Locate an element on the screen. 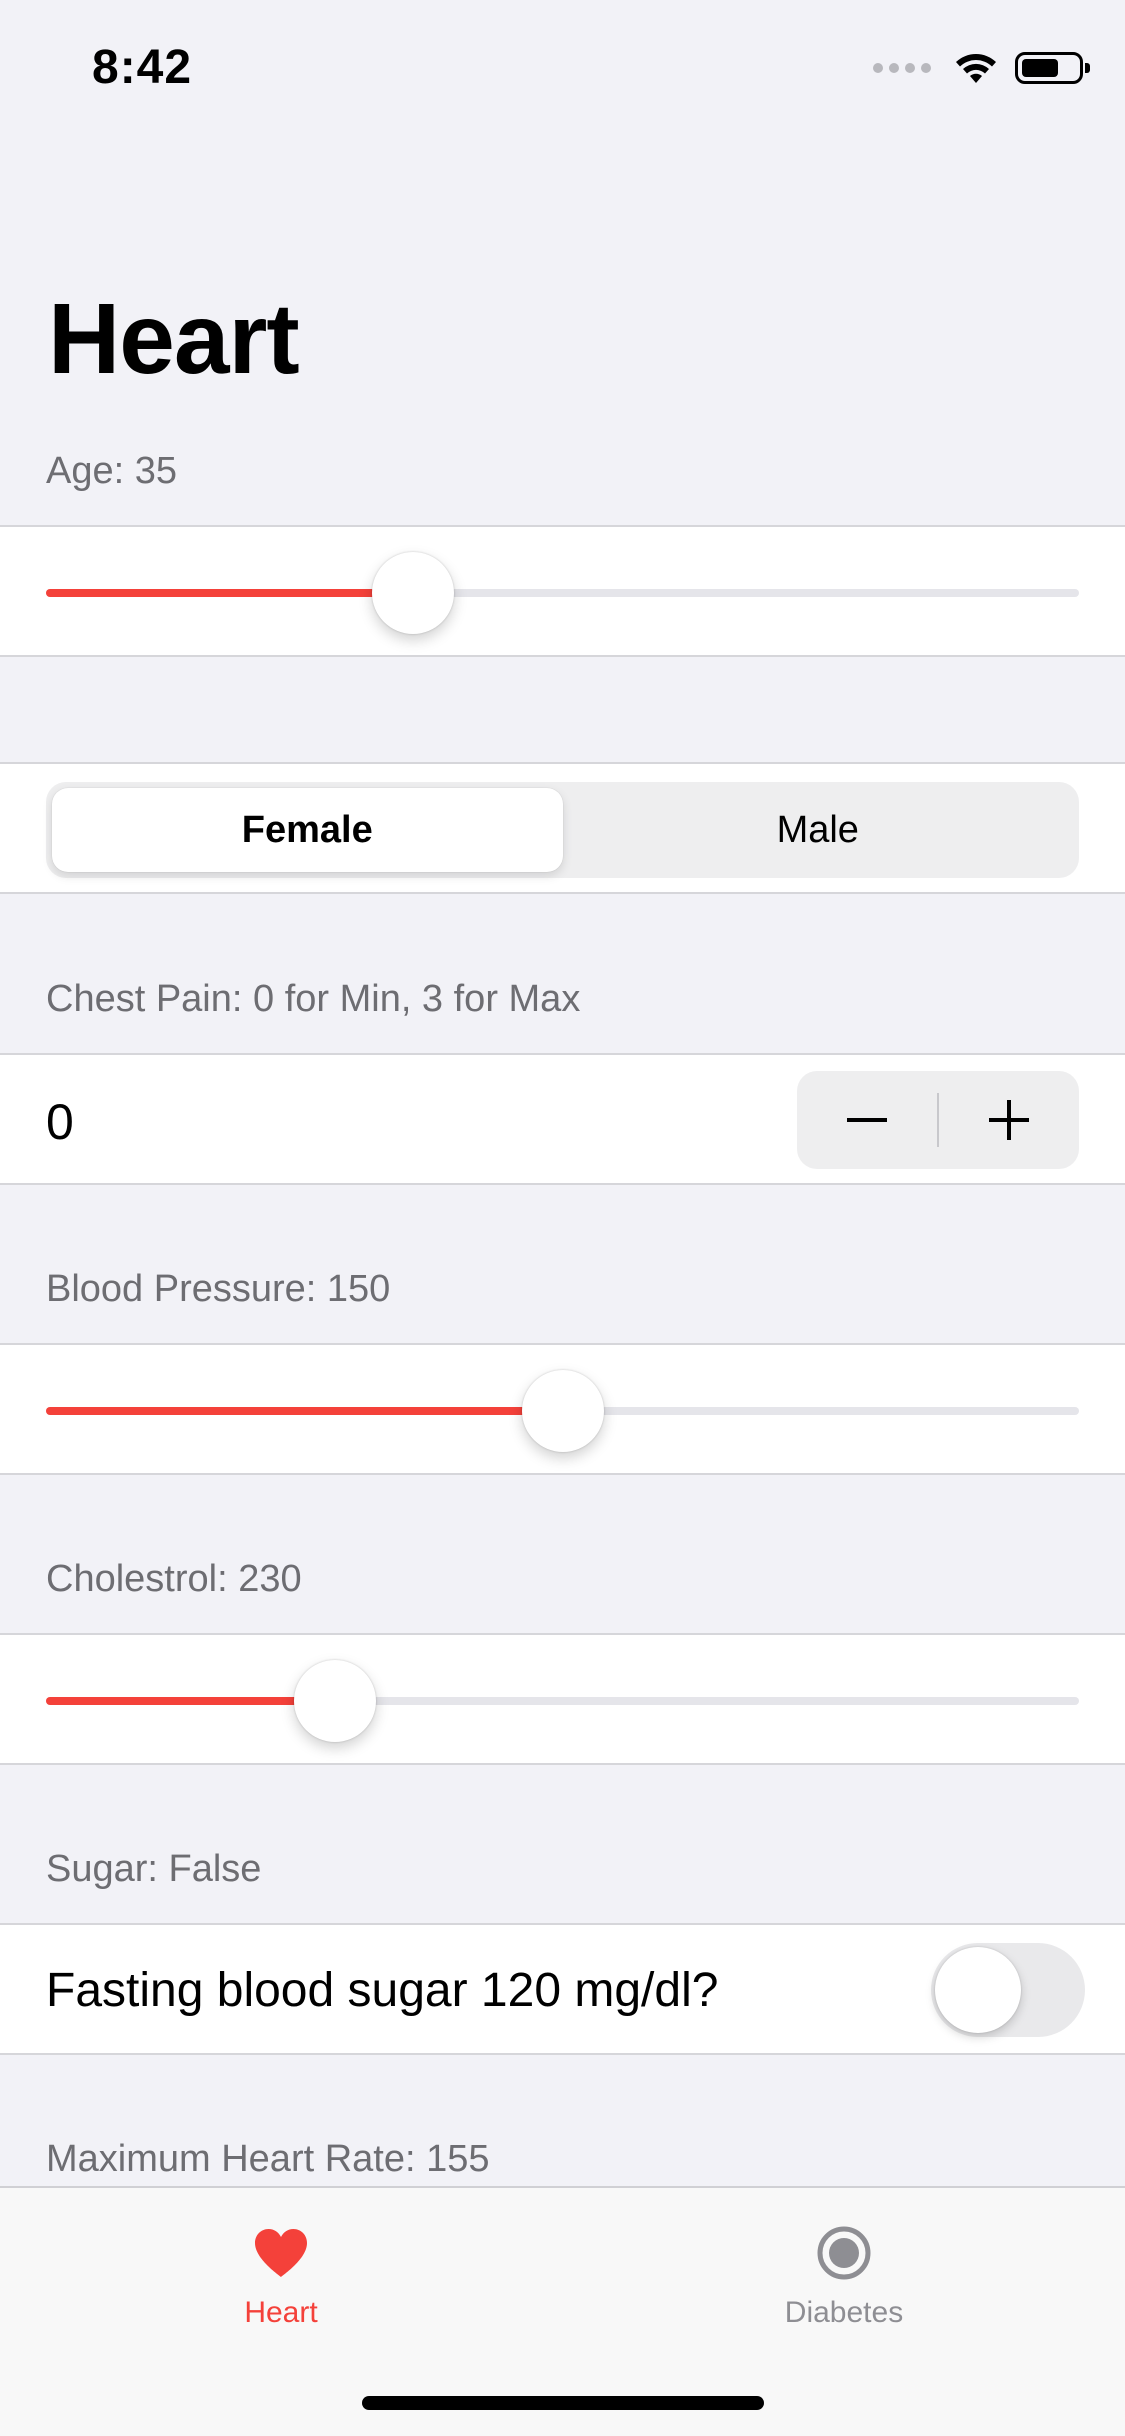 Image resolution: width=1125 pixels, height=2436 pixels. max-heart-rate-label: Maximum Heart Rate: 155 is located at coordinates (268, 2159).